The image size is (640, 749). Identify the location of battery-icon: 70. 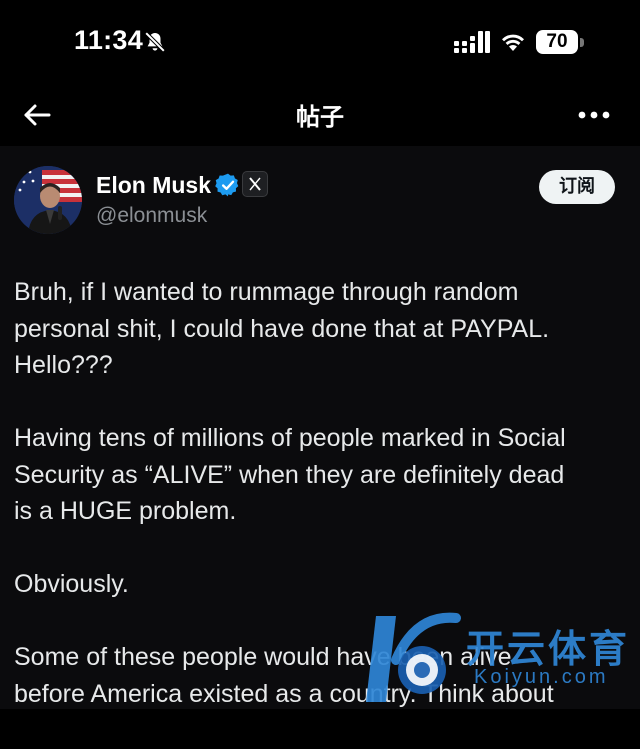
(557, 42).